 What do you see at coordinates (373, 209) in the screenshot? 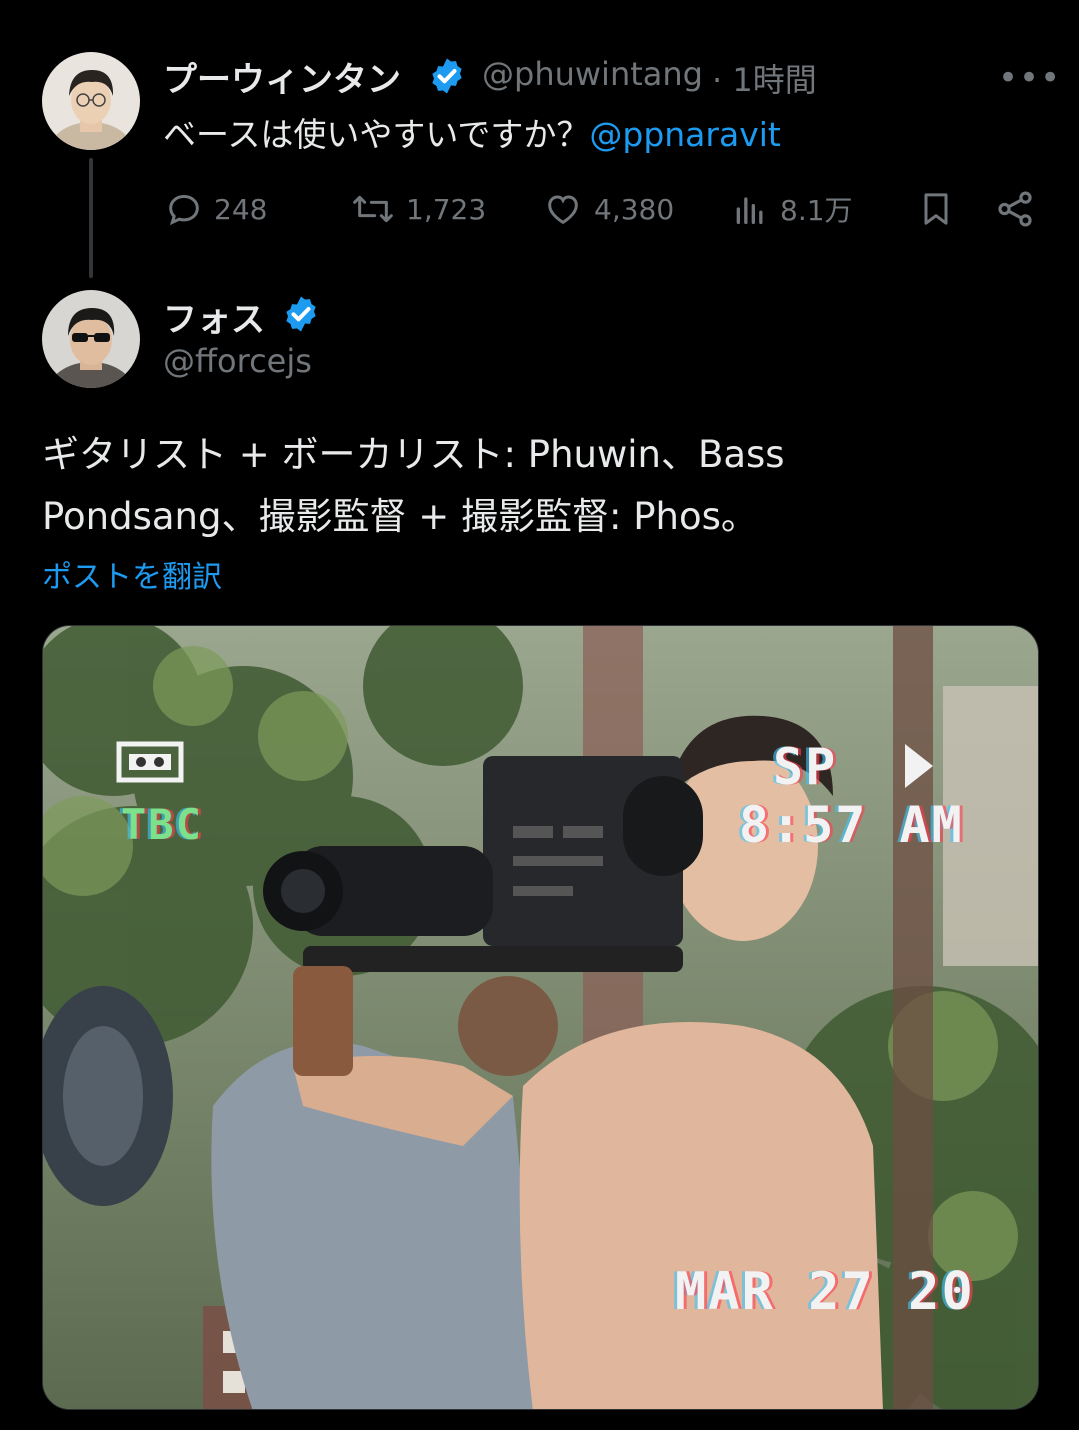
I see `repost-icon` at bounding box center [373, 209].